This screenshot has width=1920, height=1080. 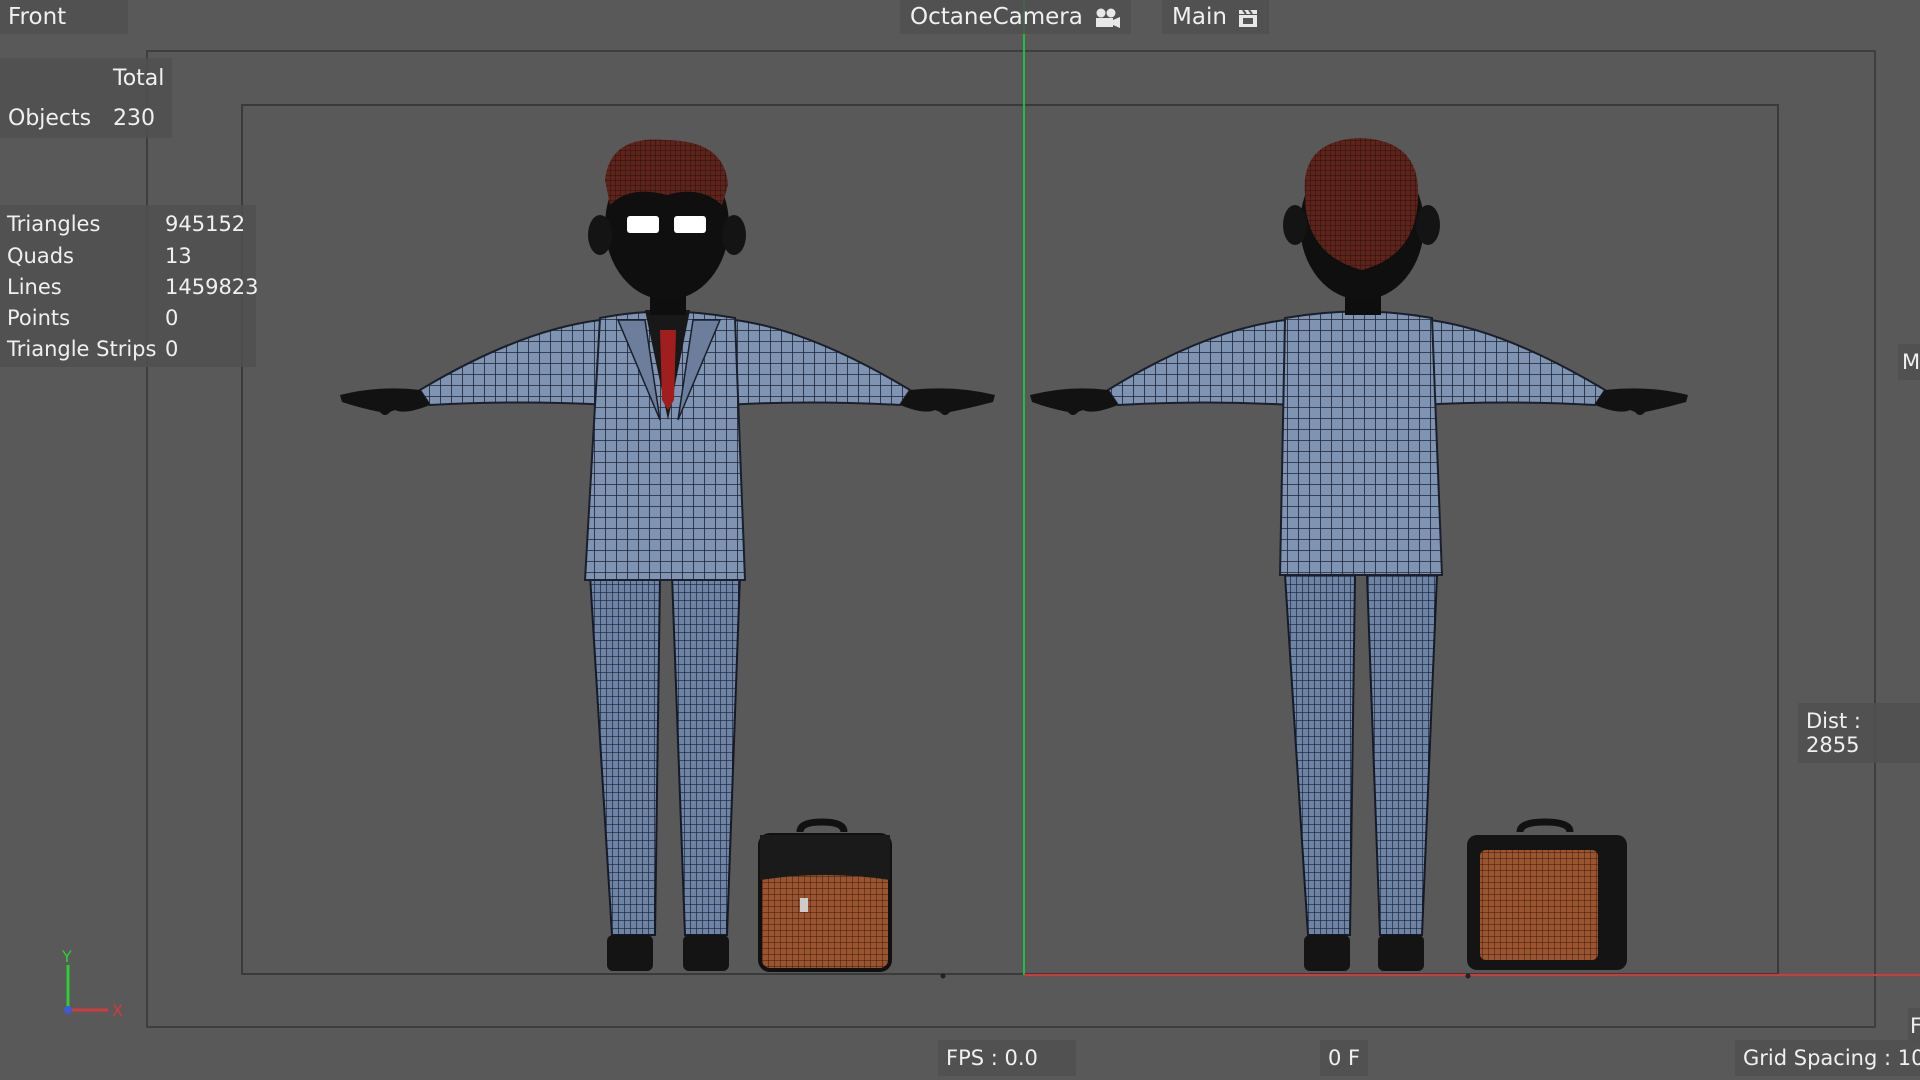 What do you see at coordinates (50, 118) in the screenshot?
I see `objects-label: Objects` at bounding box center [50, 118].